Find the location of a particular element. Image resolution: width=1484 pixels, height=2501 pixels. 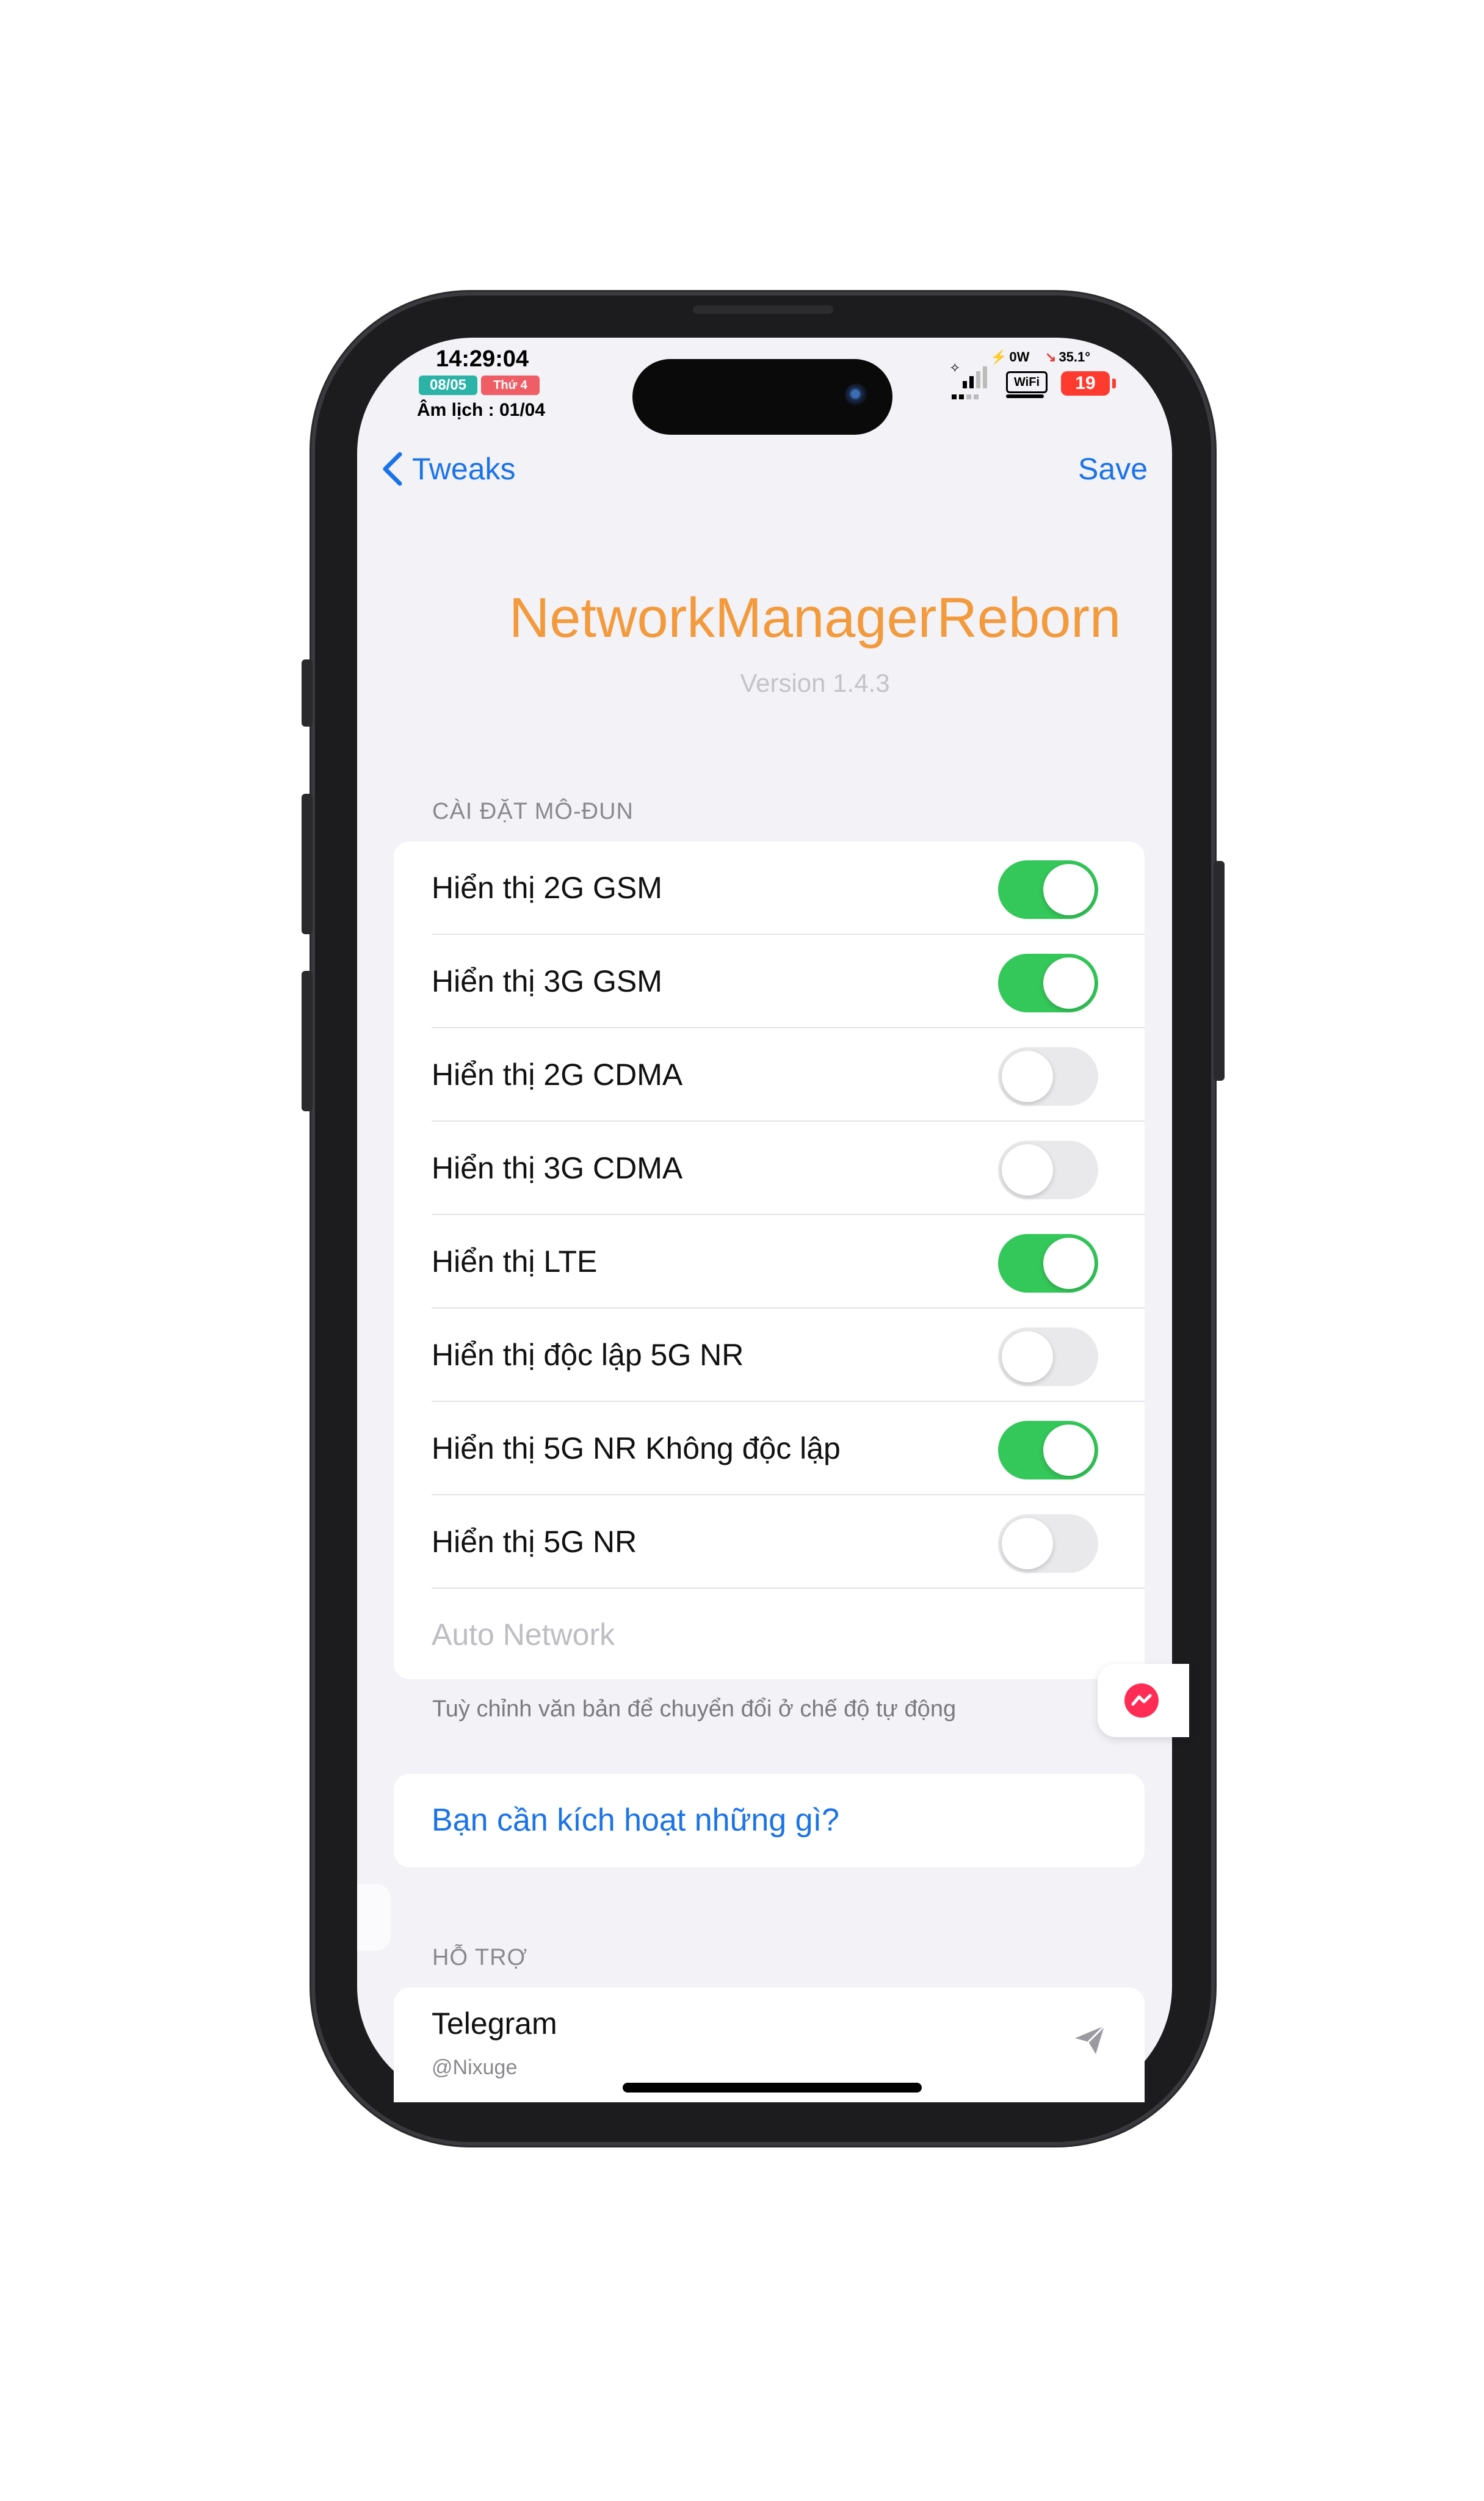

toggle-row: Hiển thị LTE is located at coordinates (770, 1262).